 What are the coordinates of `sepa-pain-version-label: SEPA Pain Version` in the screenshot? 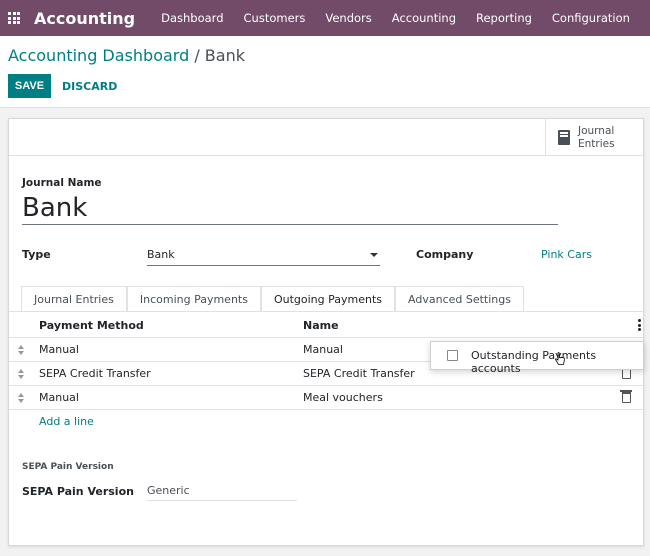 It's located at (78, 491).